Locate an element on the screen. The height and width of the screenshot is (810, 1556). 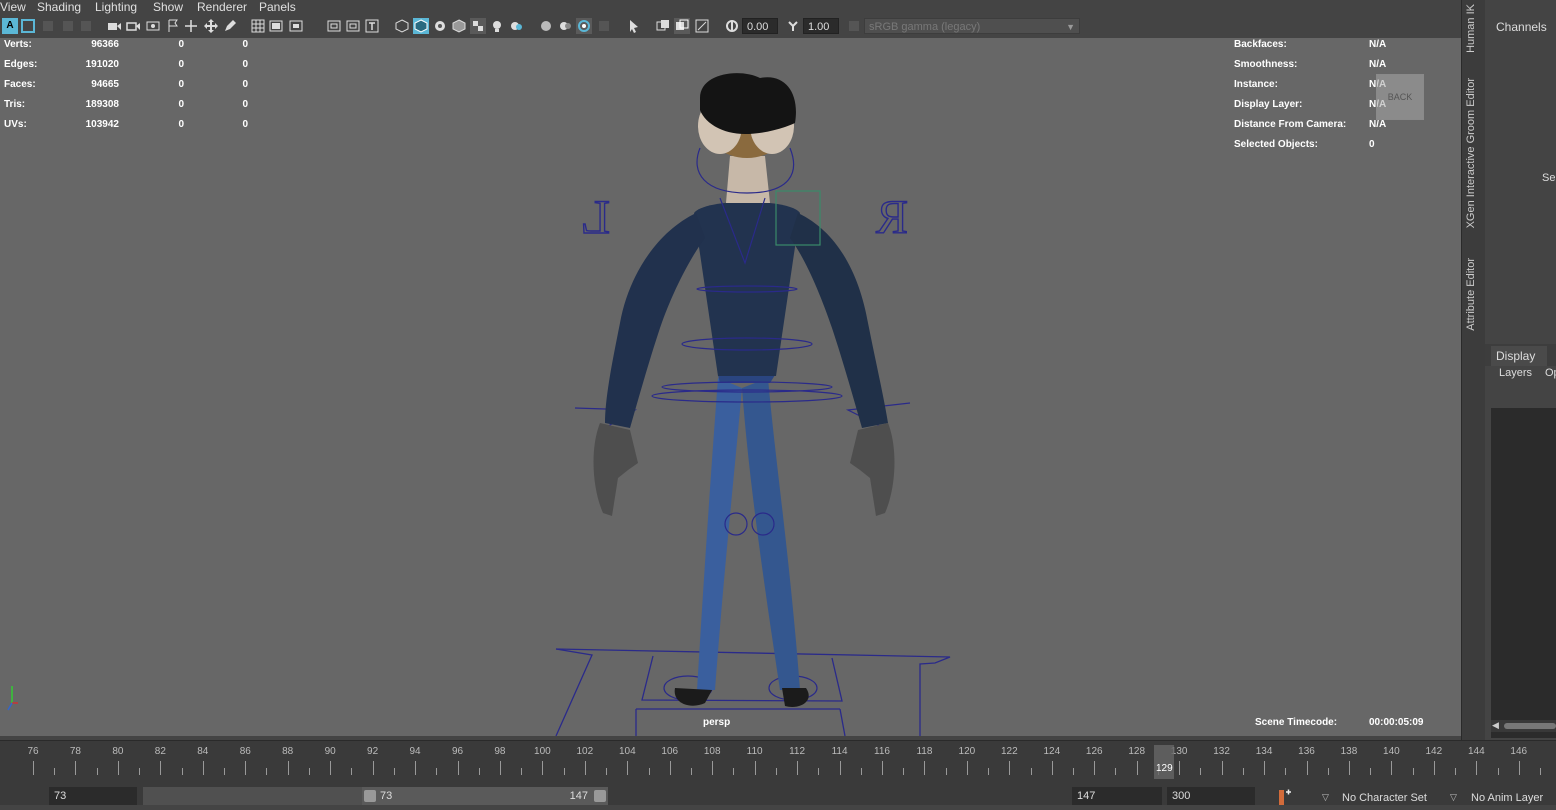
grease-pencil-icon is located at coordinates (86, 26).